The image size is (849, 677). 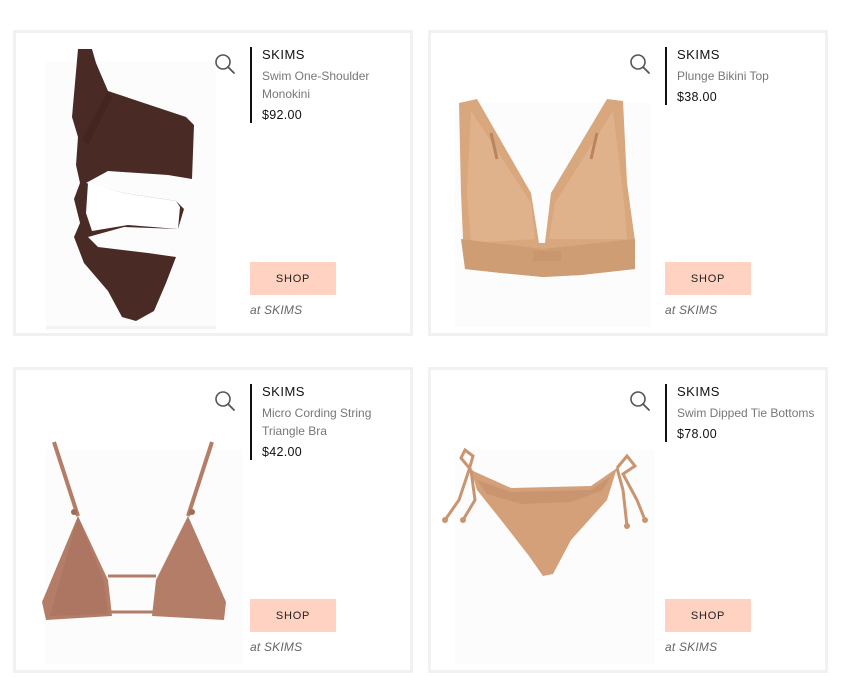 I want to click on product-name: Plunge Bikini Top, so click(x=751, y=76).